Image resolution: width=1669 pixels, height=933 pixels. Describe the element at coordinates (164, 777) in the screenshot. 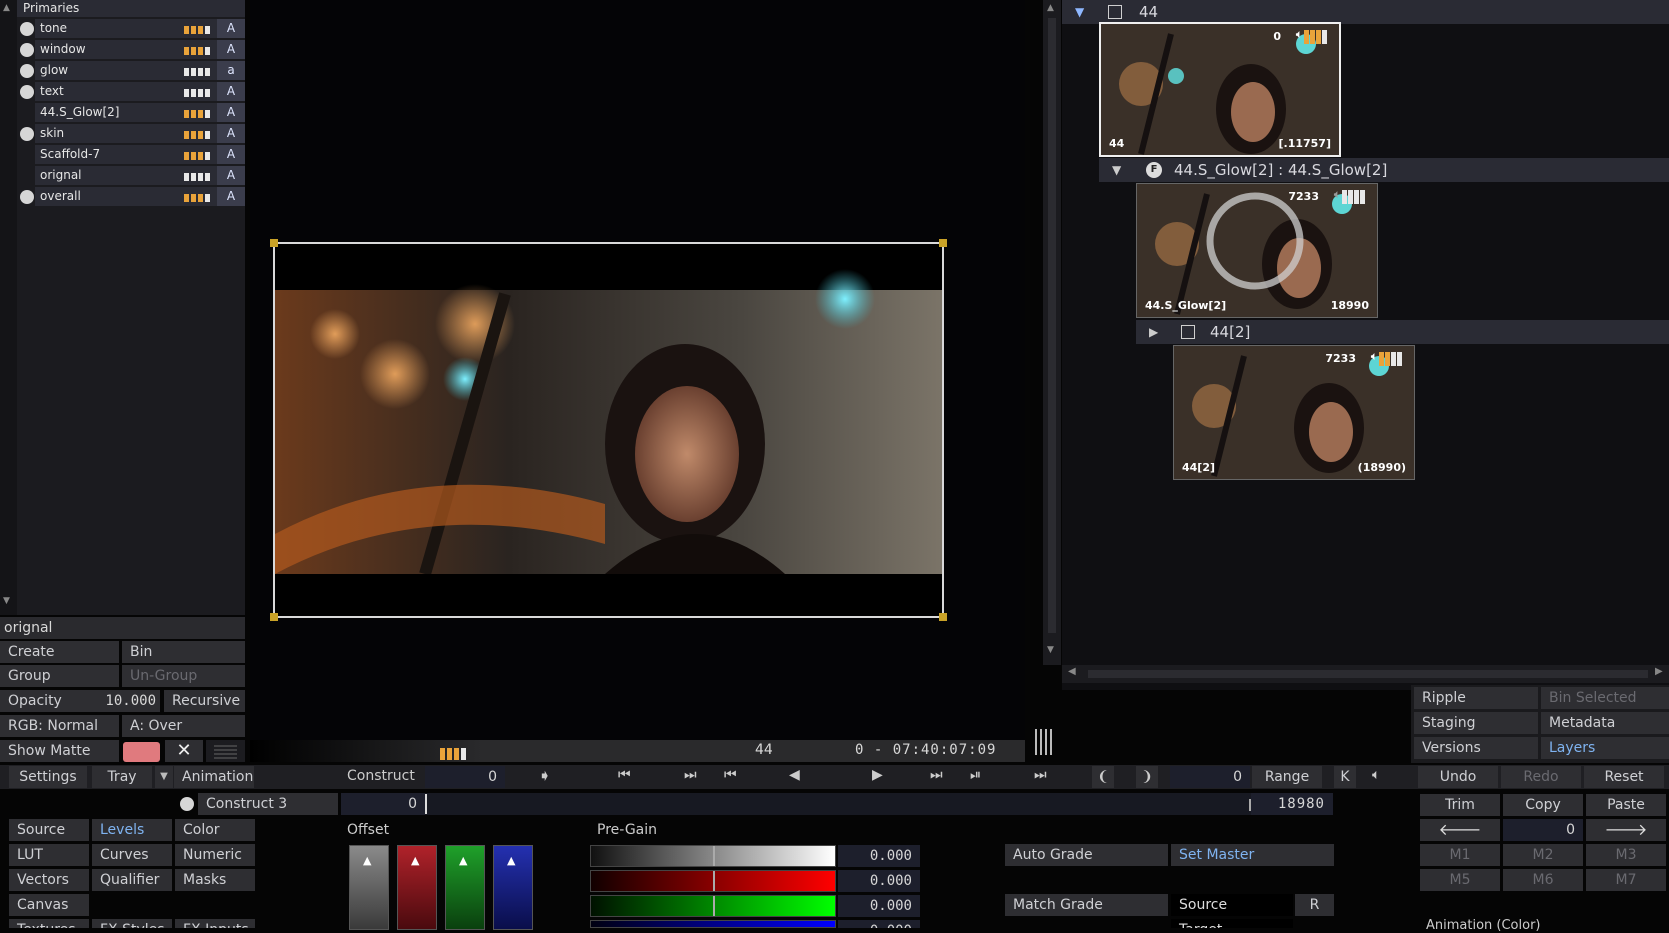

I see `dropdown-arrow-icon: ▼` at that location.